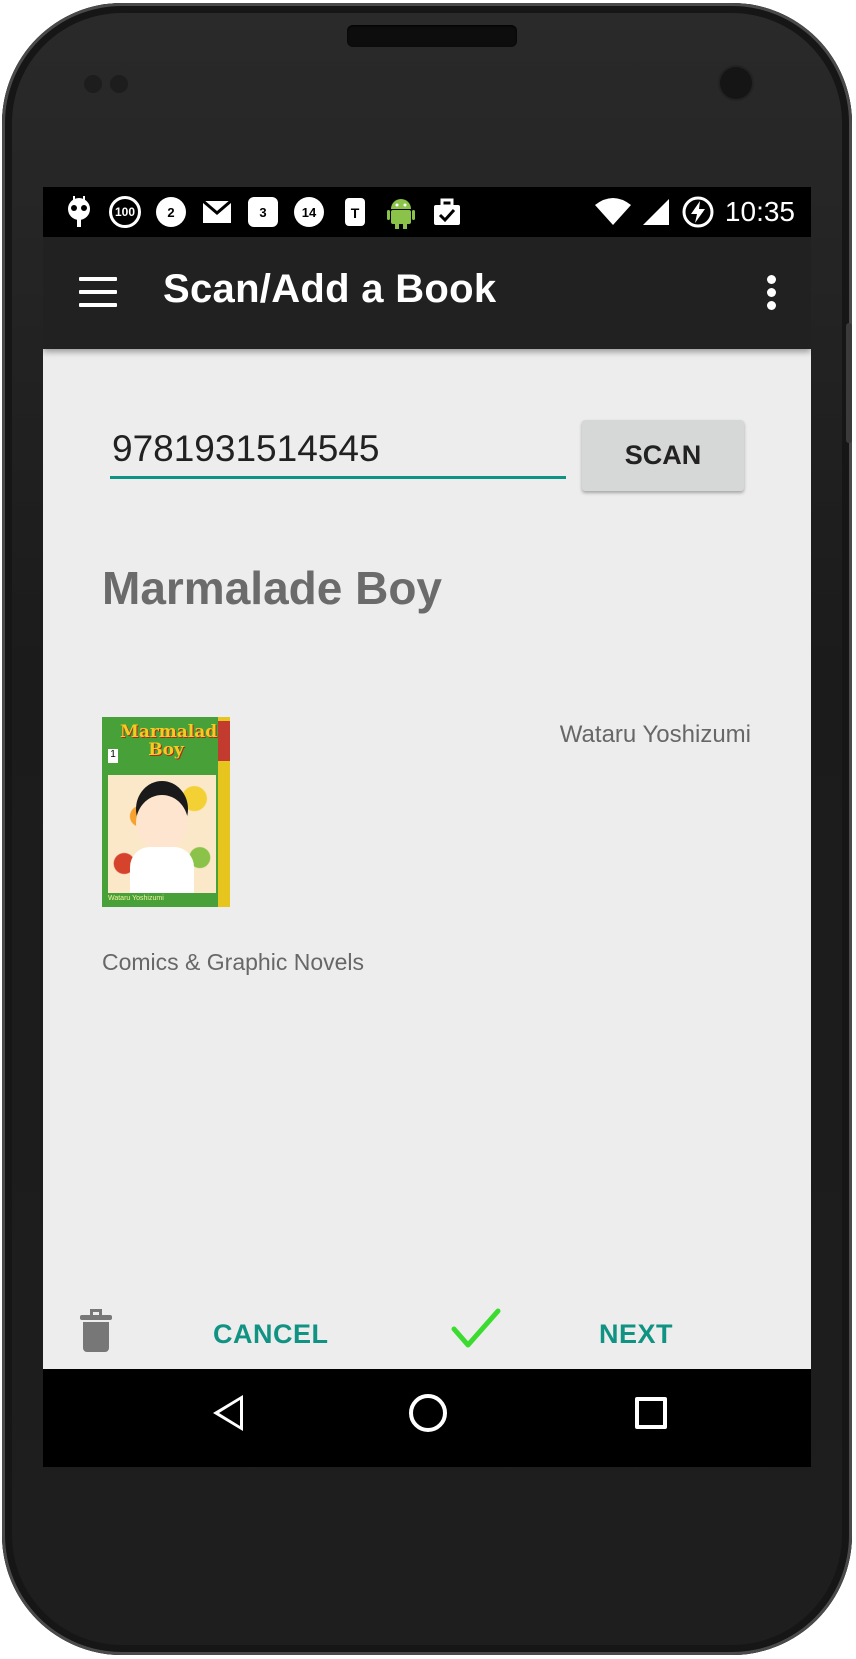 This screenshot has width=856, height=1659. I want to click on earpiece-speaker, so click(432, 36).